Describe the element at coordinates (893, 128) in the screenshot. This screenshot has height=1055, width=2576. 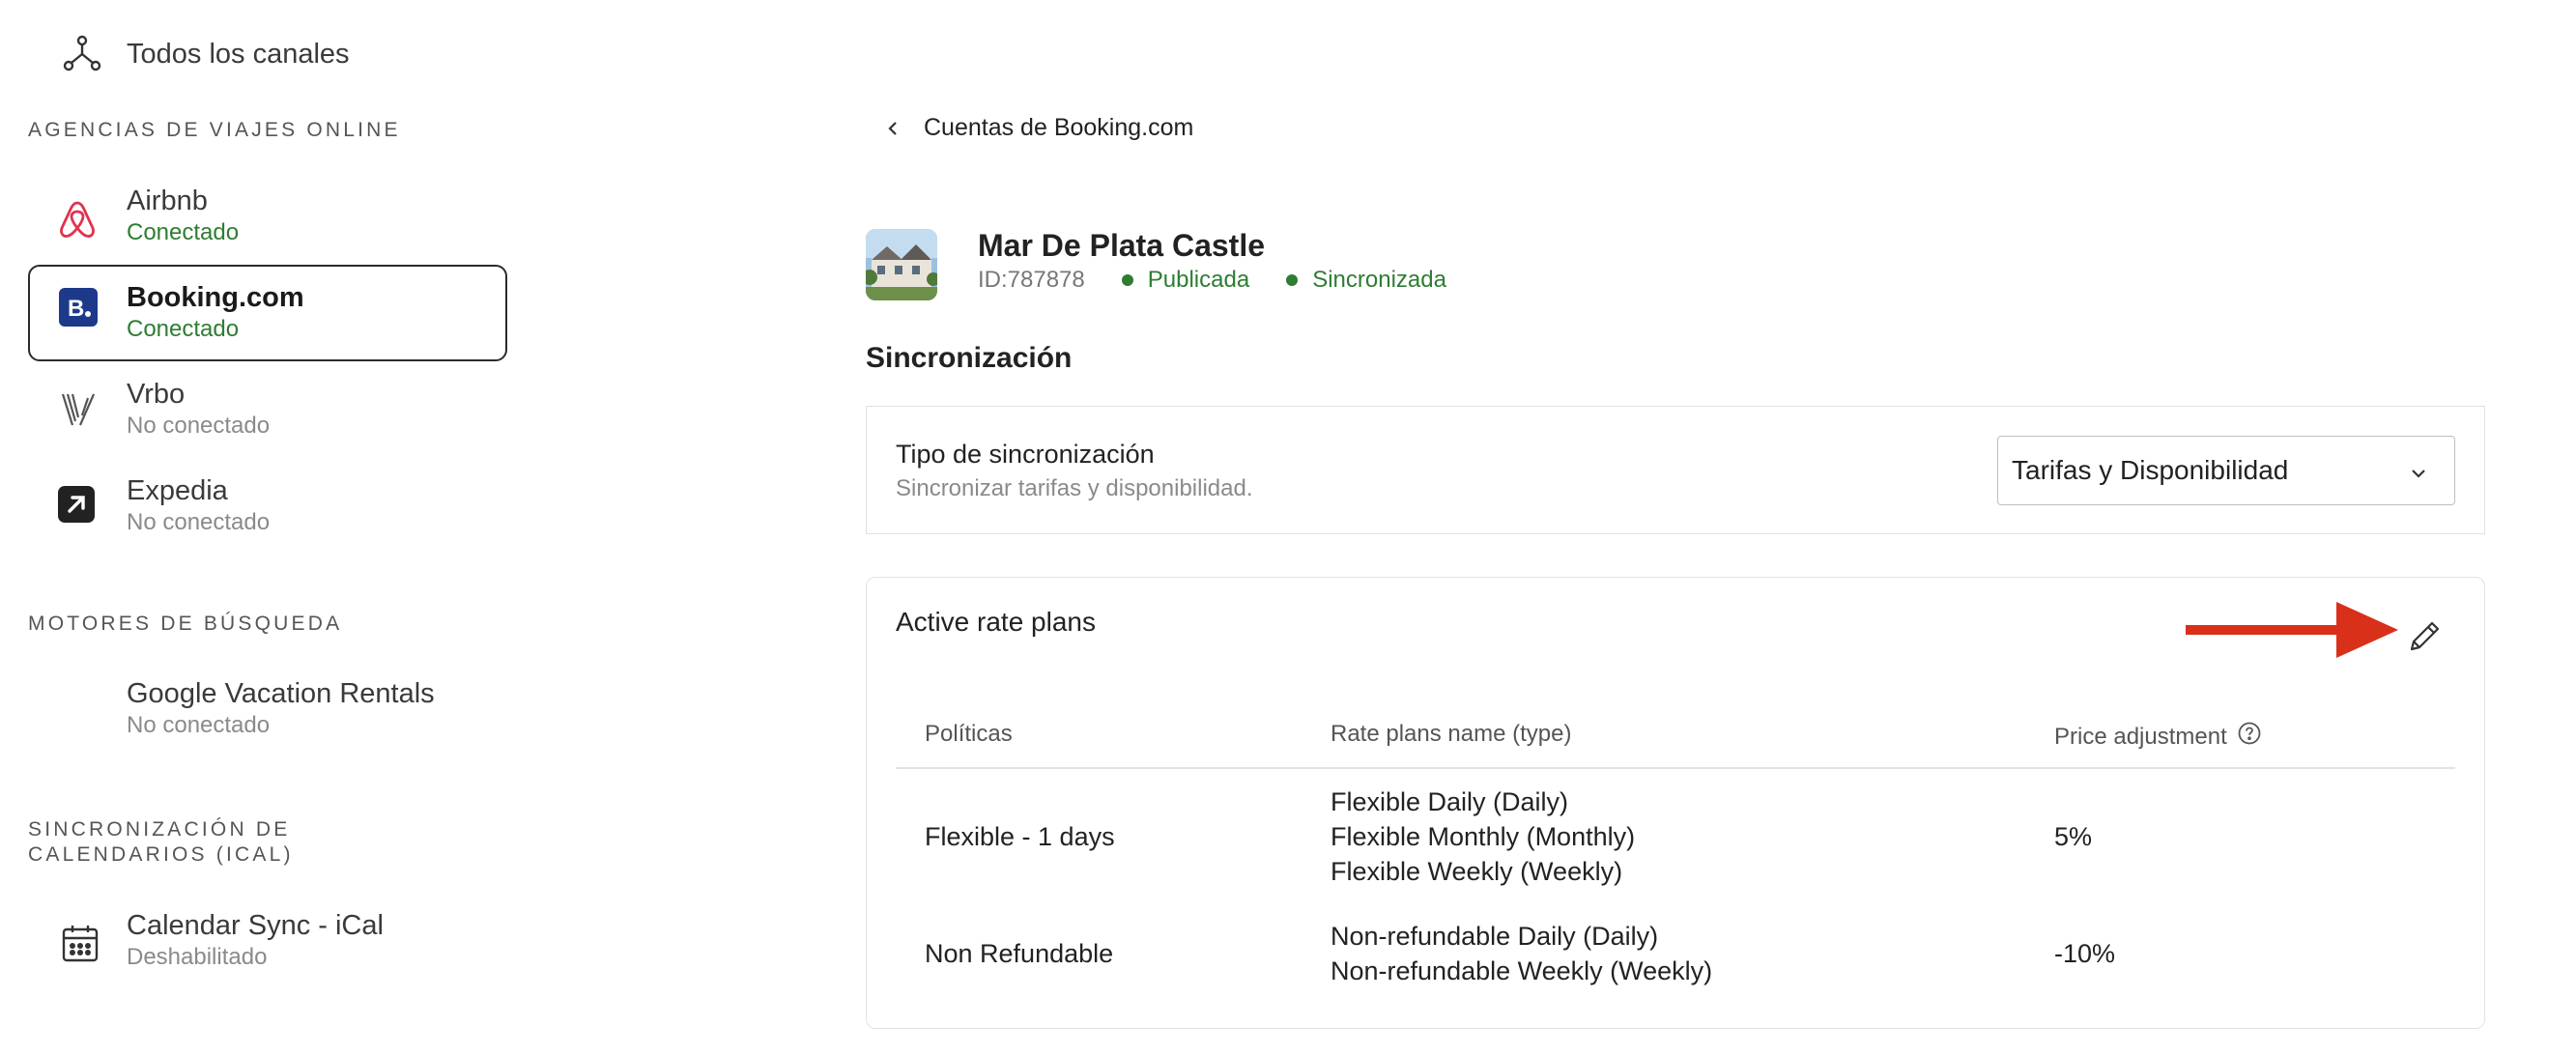
I see `chevron-left-icon` at that location.